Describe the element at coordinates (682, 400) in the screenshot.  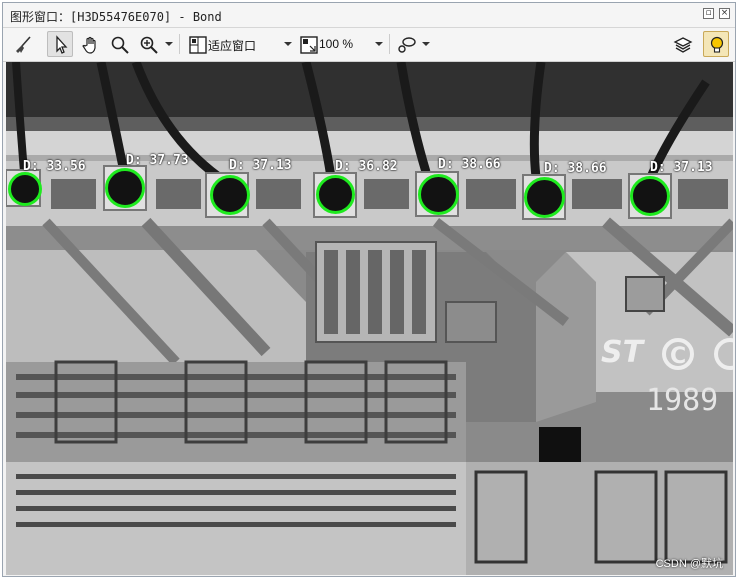
I see `die-year-marking: 1989` at that location.